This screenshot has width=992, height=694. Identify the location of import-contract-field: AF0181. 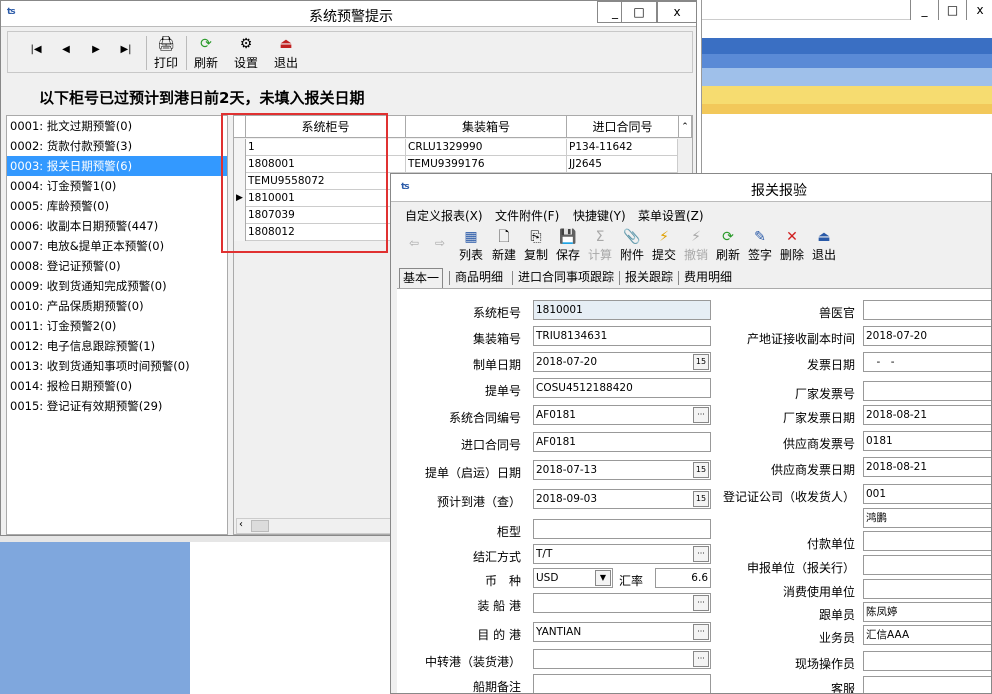
(622, 442).